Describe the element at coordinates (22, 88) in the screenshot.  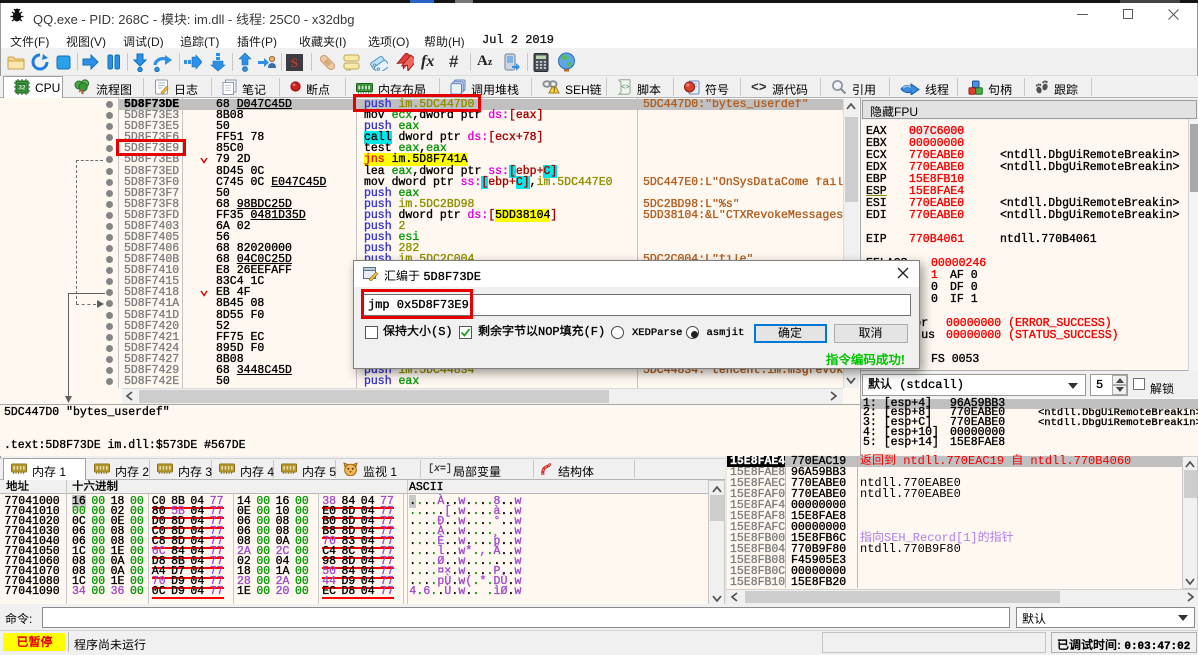
I see `svg-text: 32` at that location.